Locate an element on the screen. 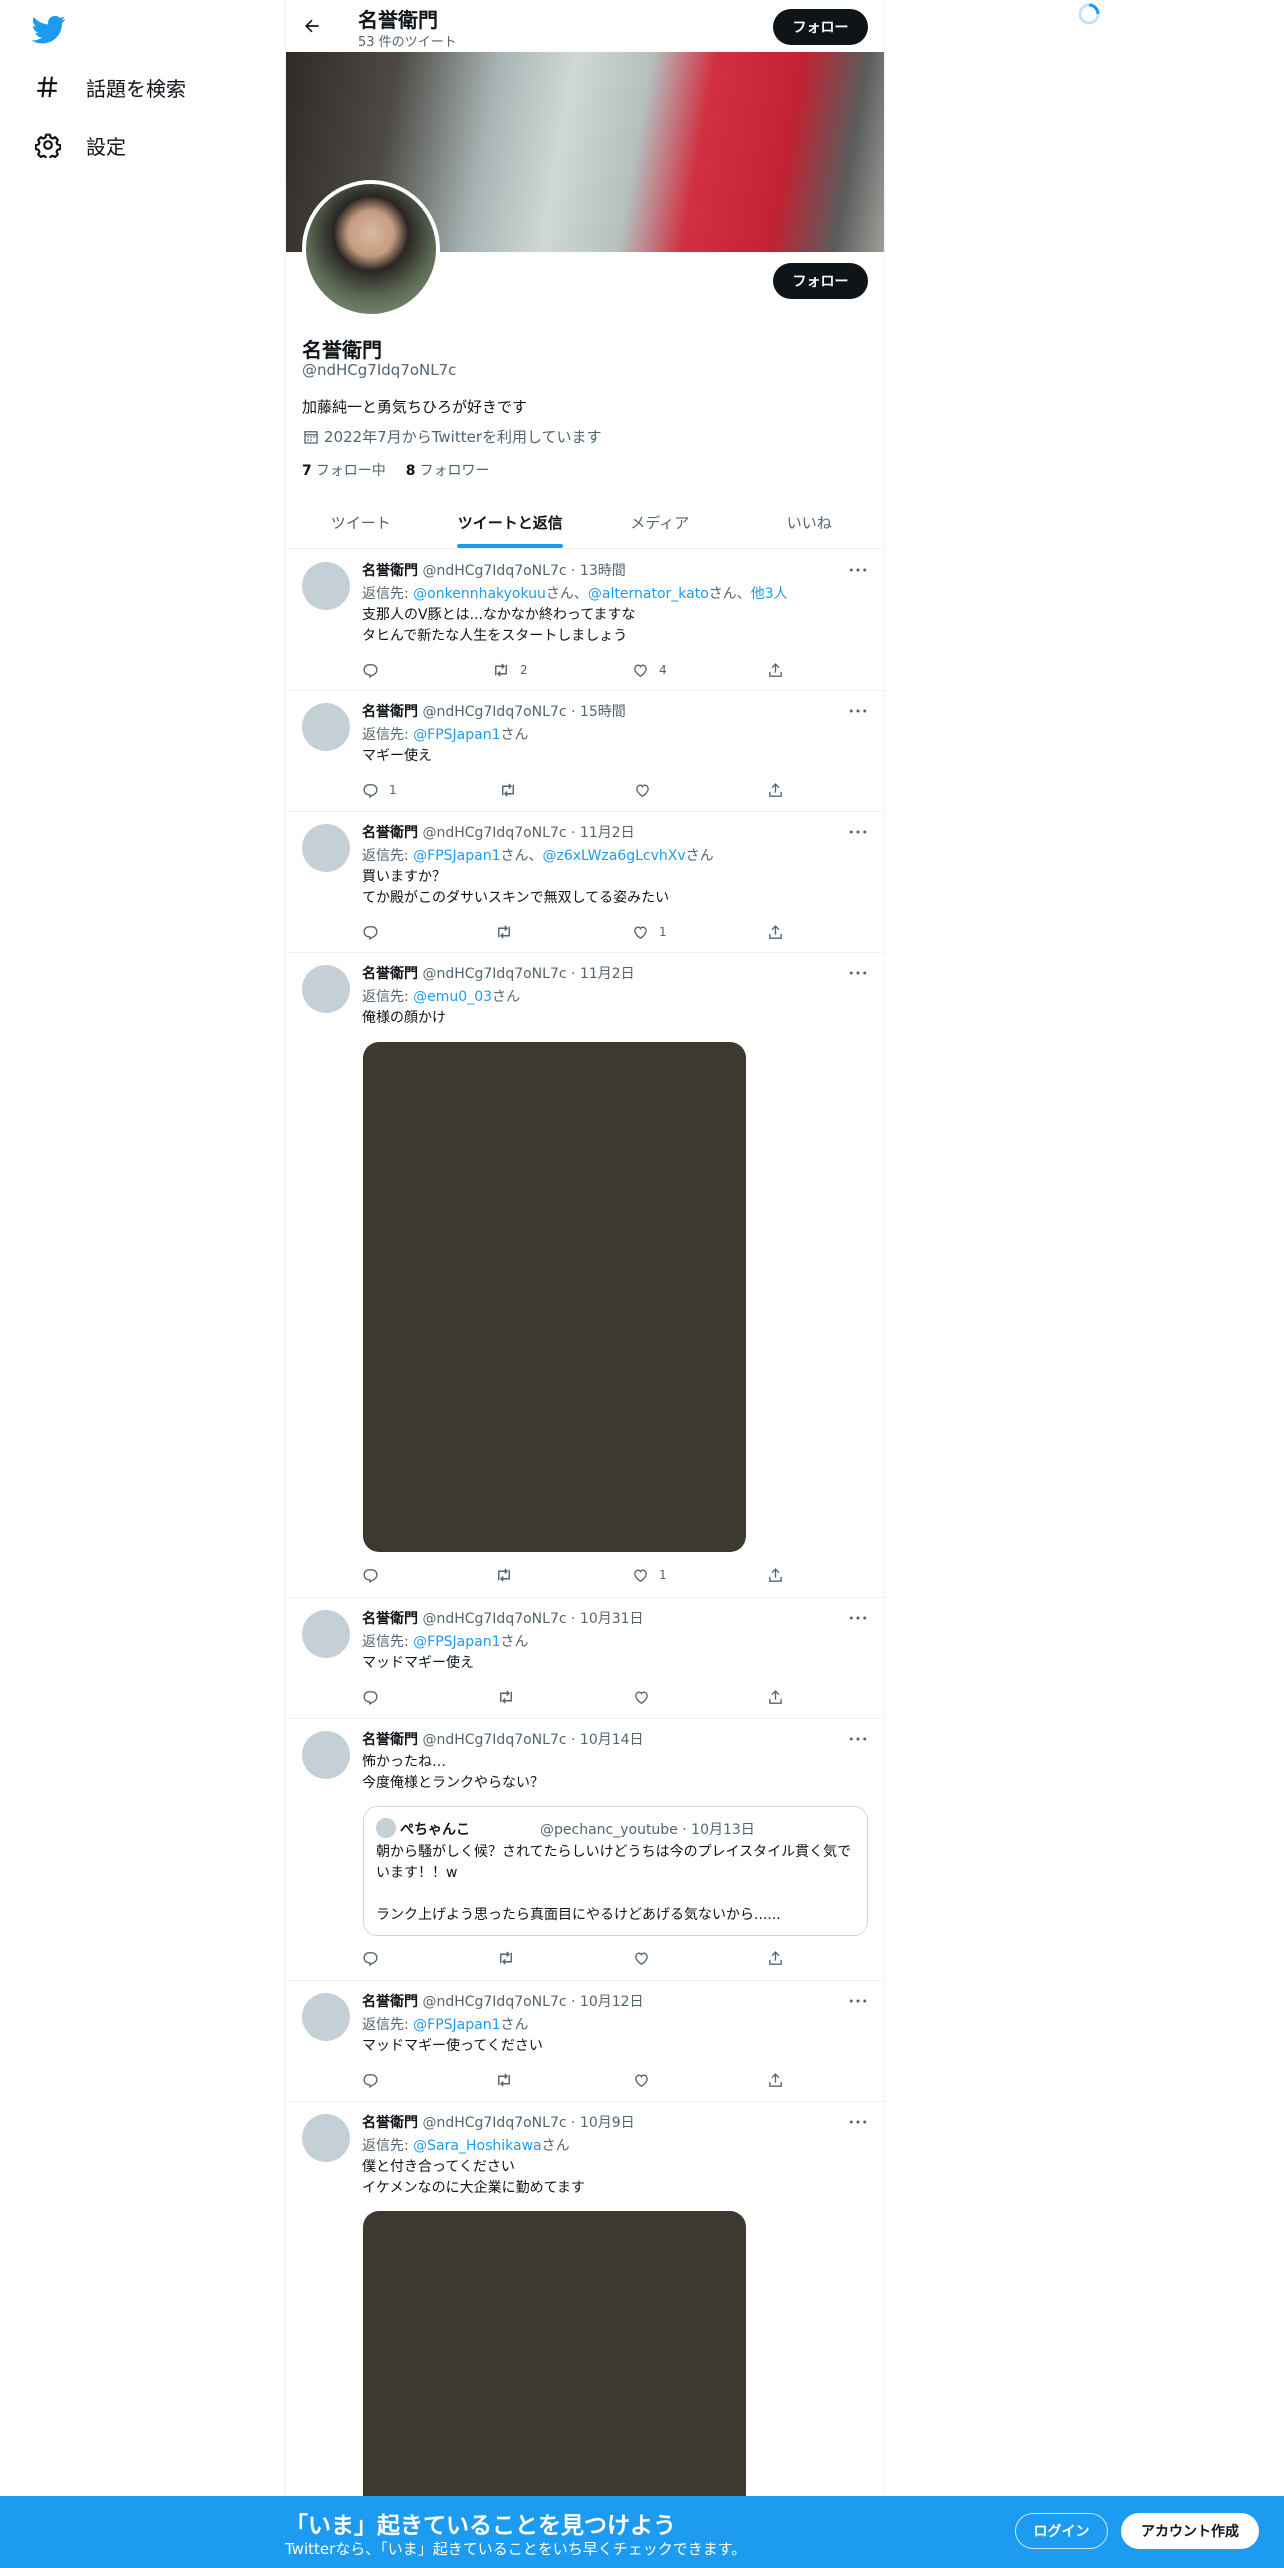 The height and width of the screenshot is (2568, 1284). reply-button: 1 is located at coordinates (379, 790).